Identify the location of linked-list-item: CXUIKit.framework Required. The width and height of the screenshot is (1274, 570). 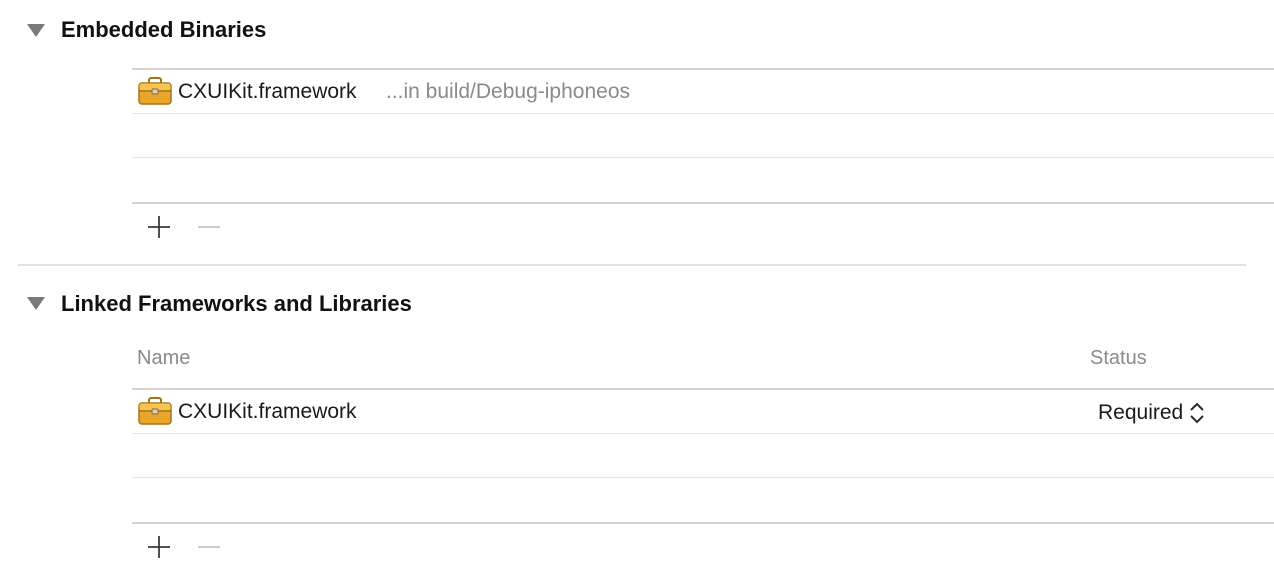
(703, 411).